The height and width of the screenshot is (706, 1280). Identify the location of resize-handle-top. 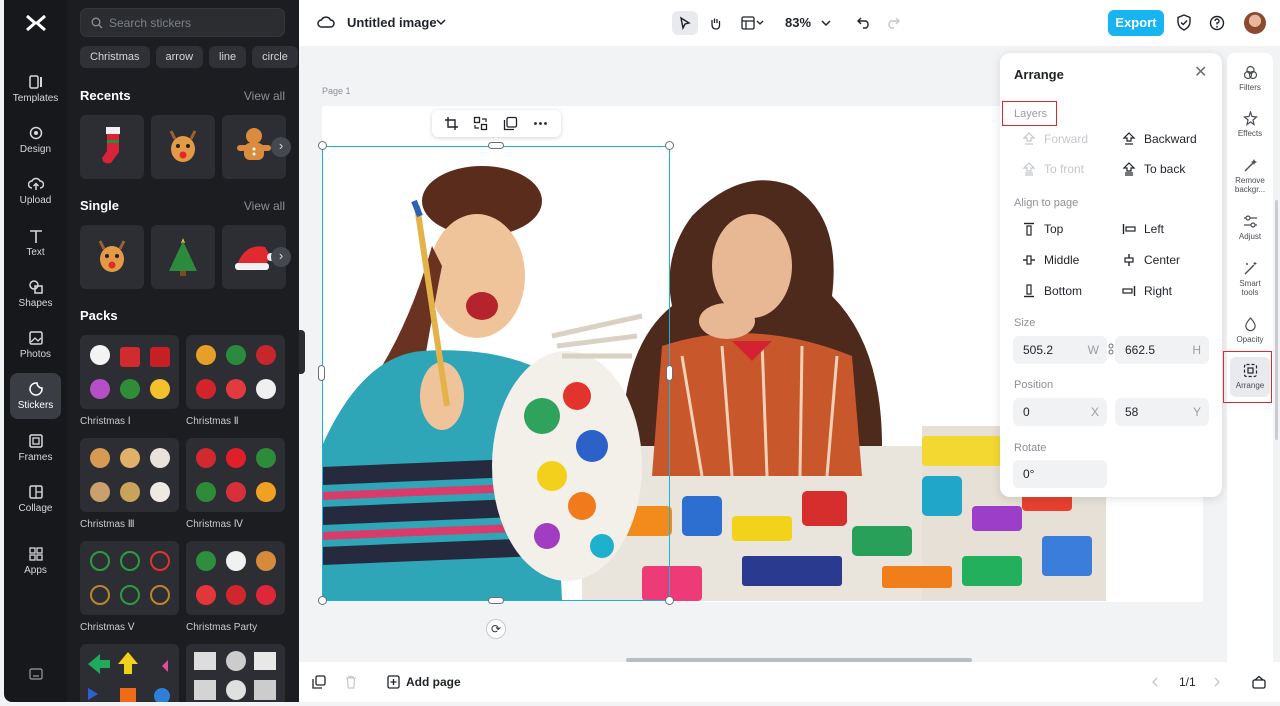
(496, 145).